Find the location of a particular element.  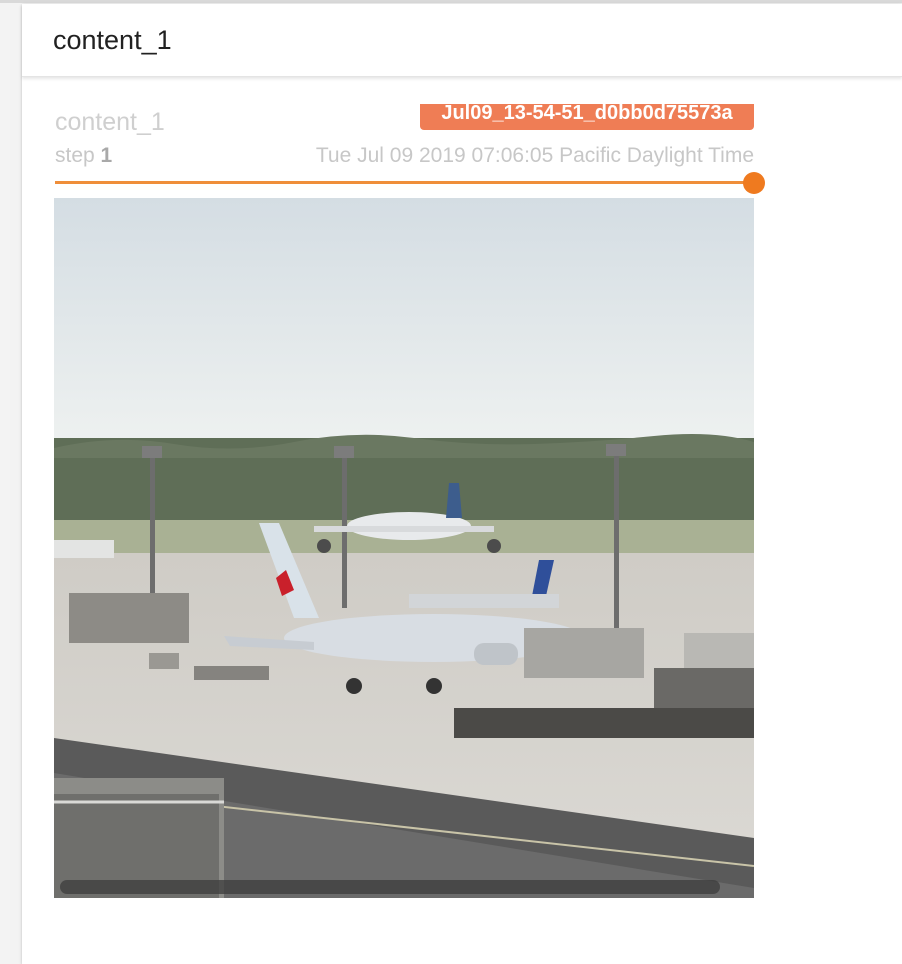

step-indicator: step 1 is located at coordinates (83, 156).